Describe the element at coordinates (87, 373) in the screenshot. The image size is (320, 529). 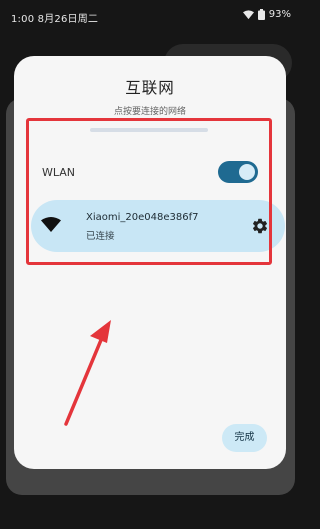
I see `annotation-arrow` at that location.